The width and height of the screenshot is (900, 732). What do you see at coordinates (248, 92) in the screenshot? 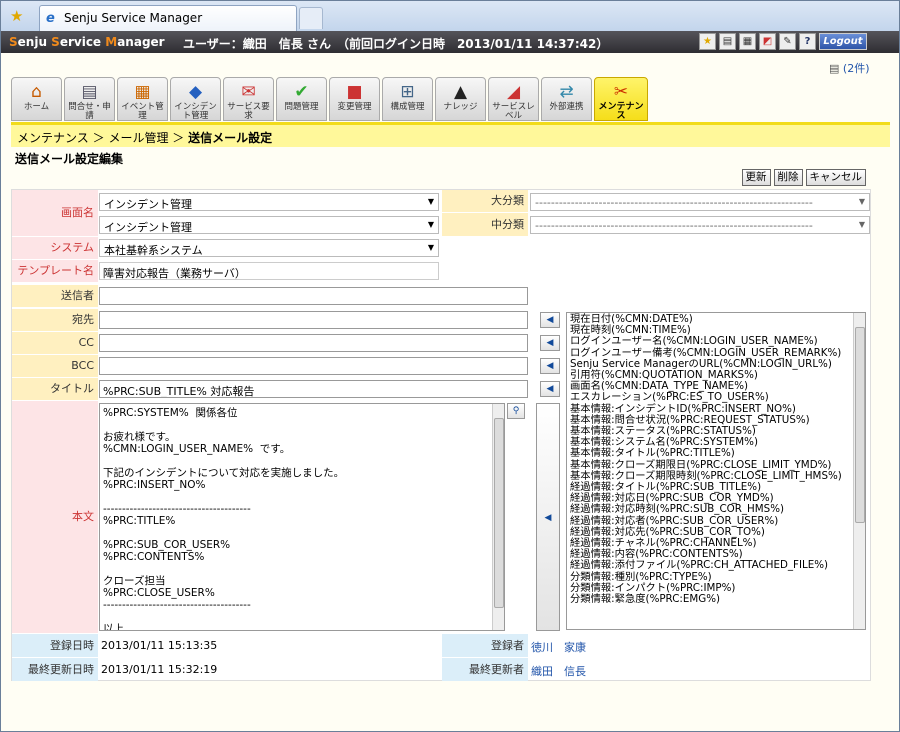
I see `request-icon: ✉` at bounding box center [248, 92].